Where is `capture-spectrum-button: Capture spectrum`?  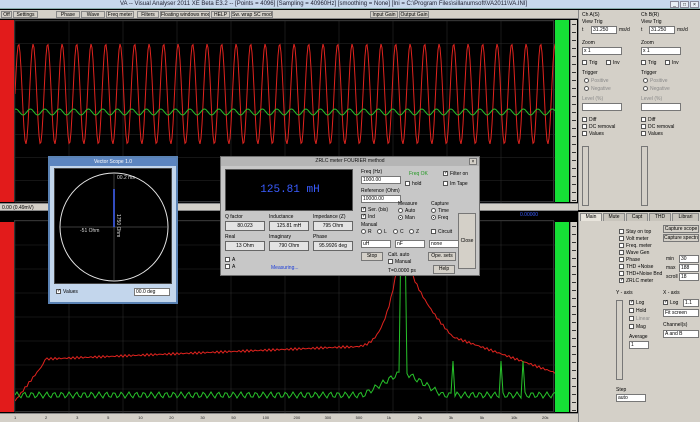
capture-spectrum-button: Capture spectrum is located at coordinates (681, 238).